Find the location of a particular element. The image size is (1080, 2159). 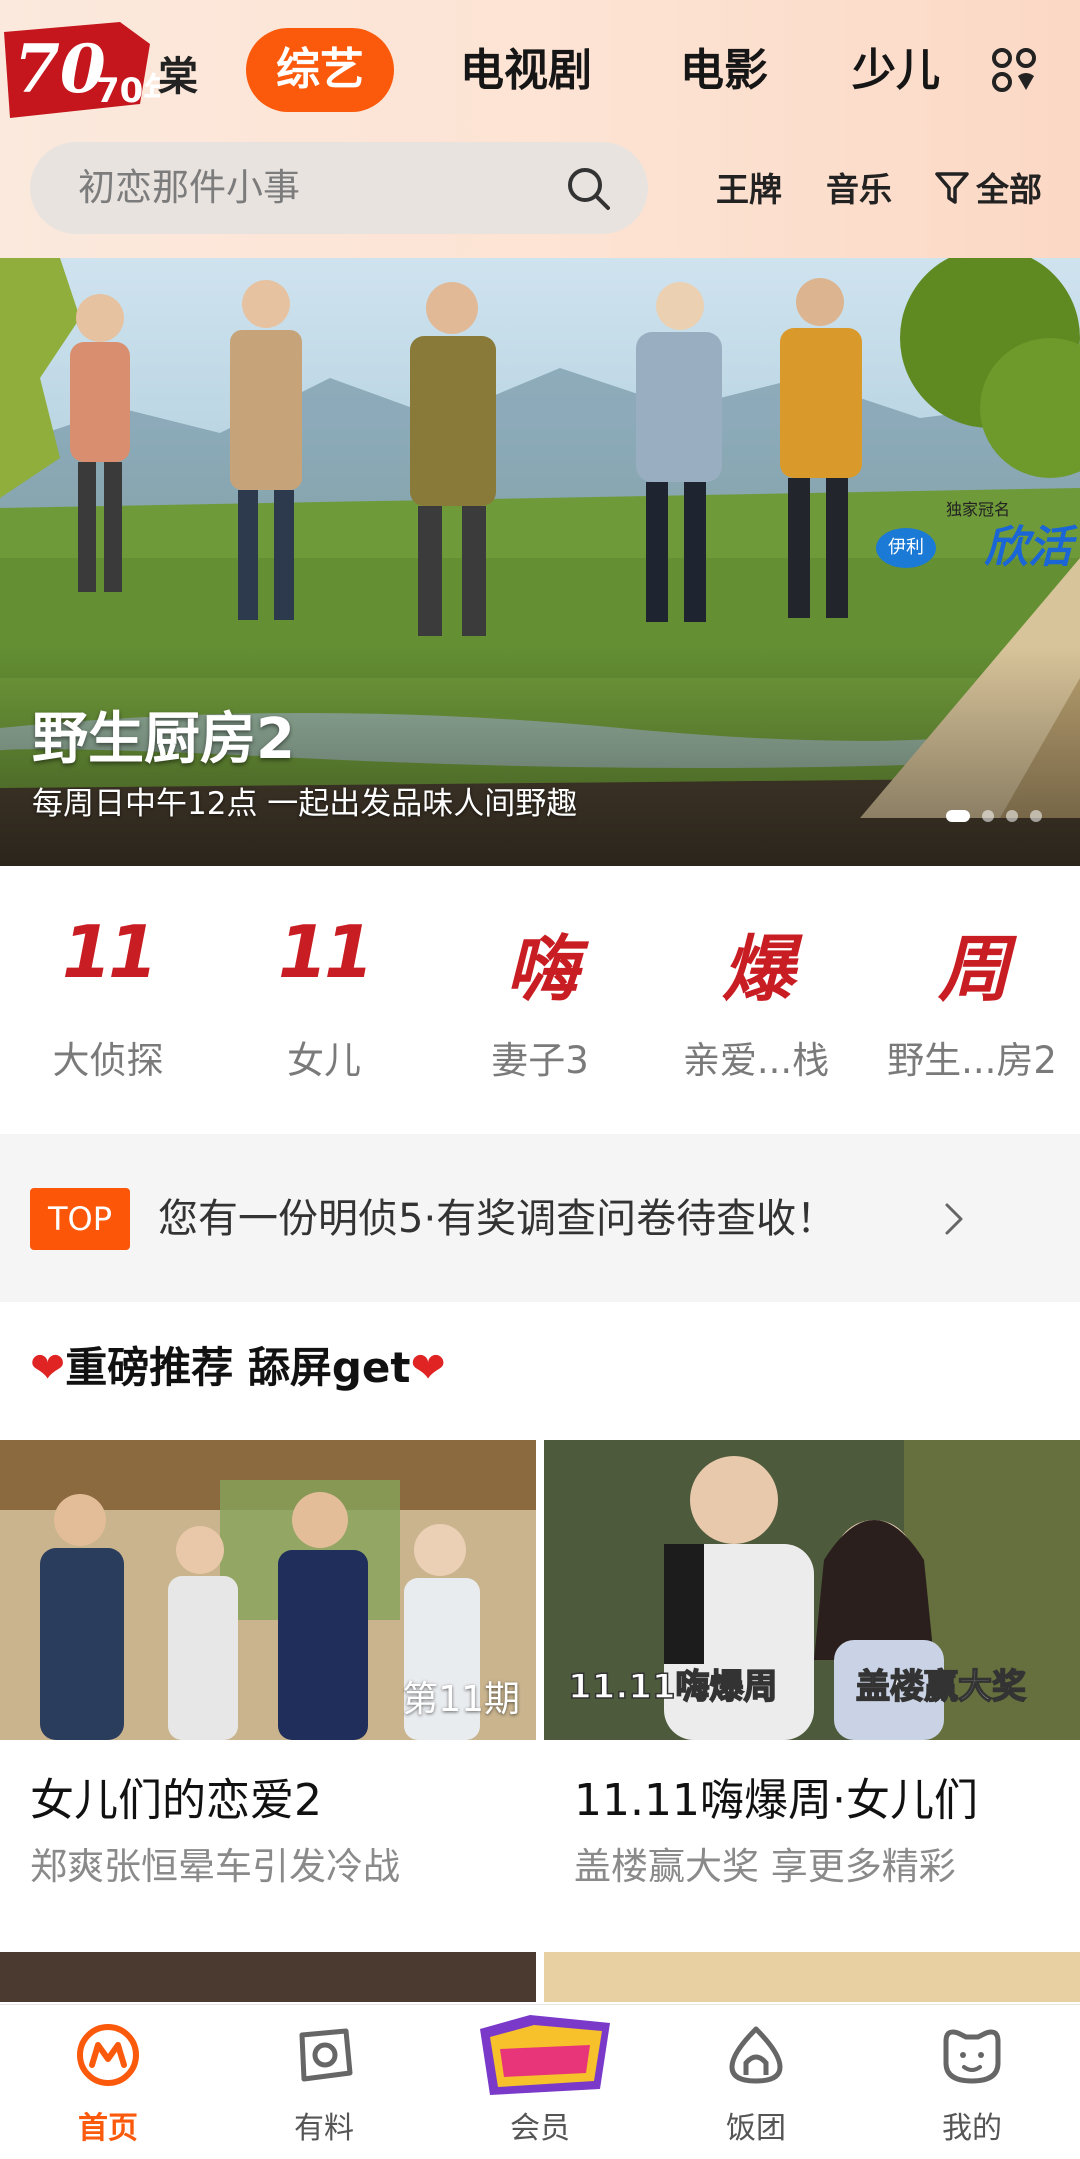

top-badge: TOP is located at coordinates (80, 1219).